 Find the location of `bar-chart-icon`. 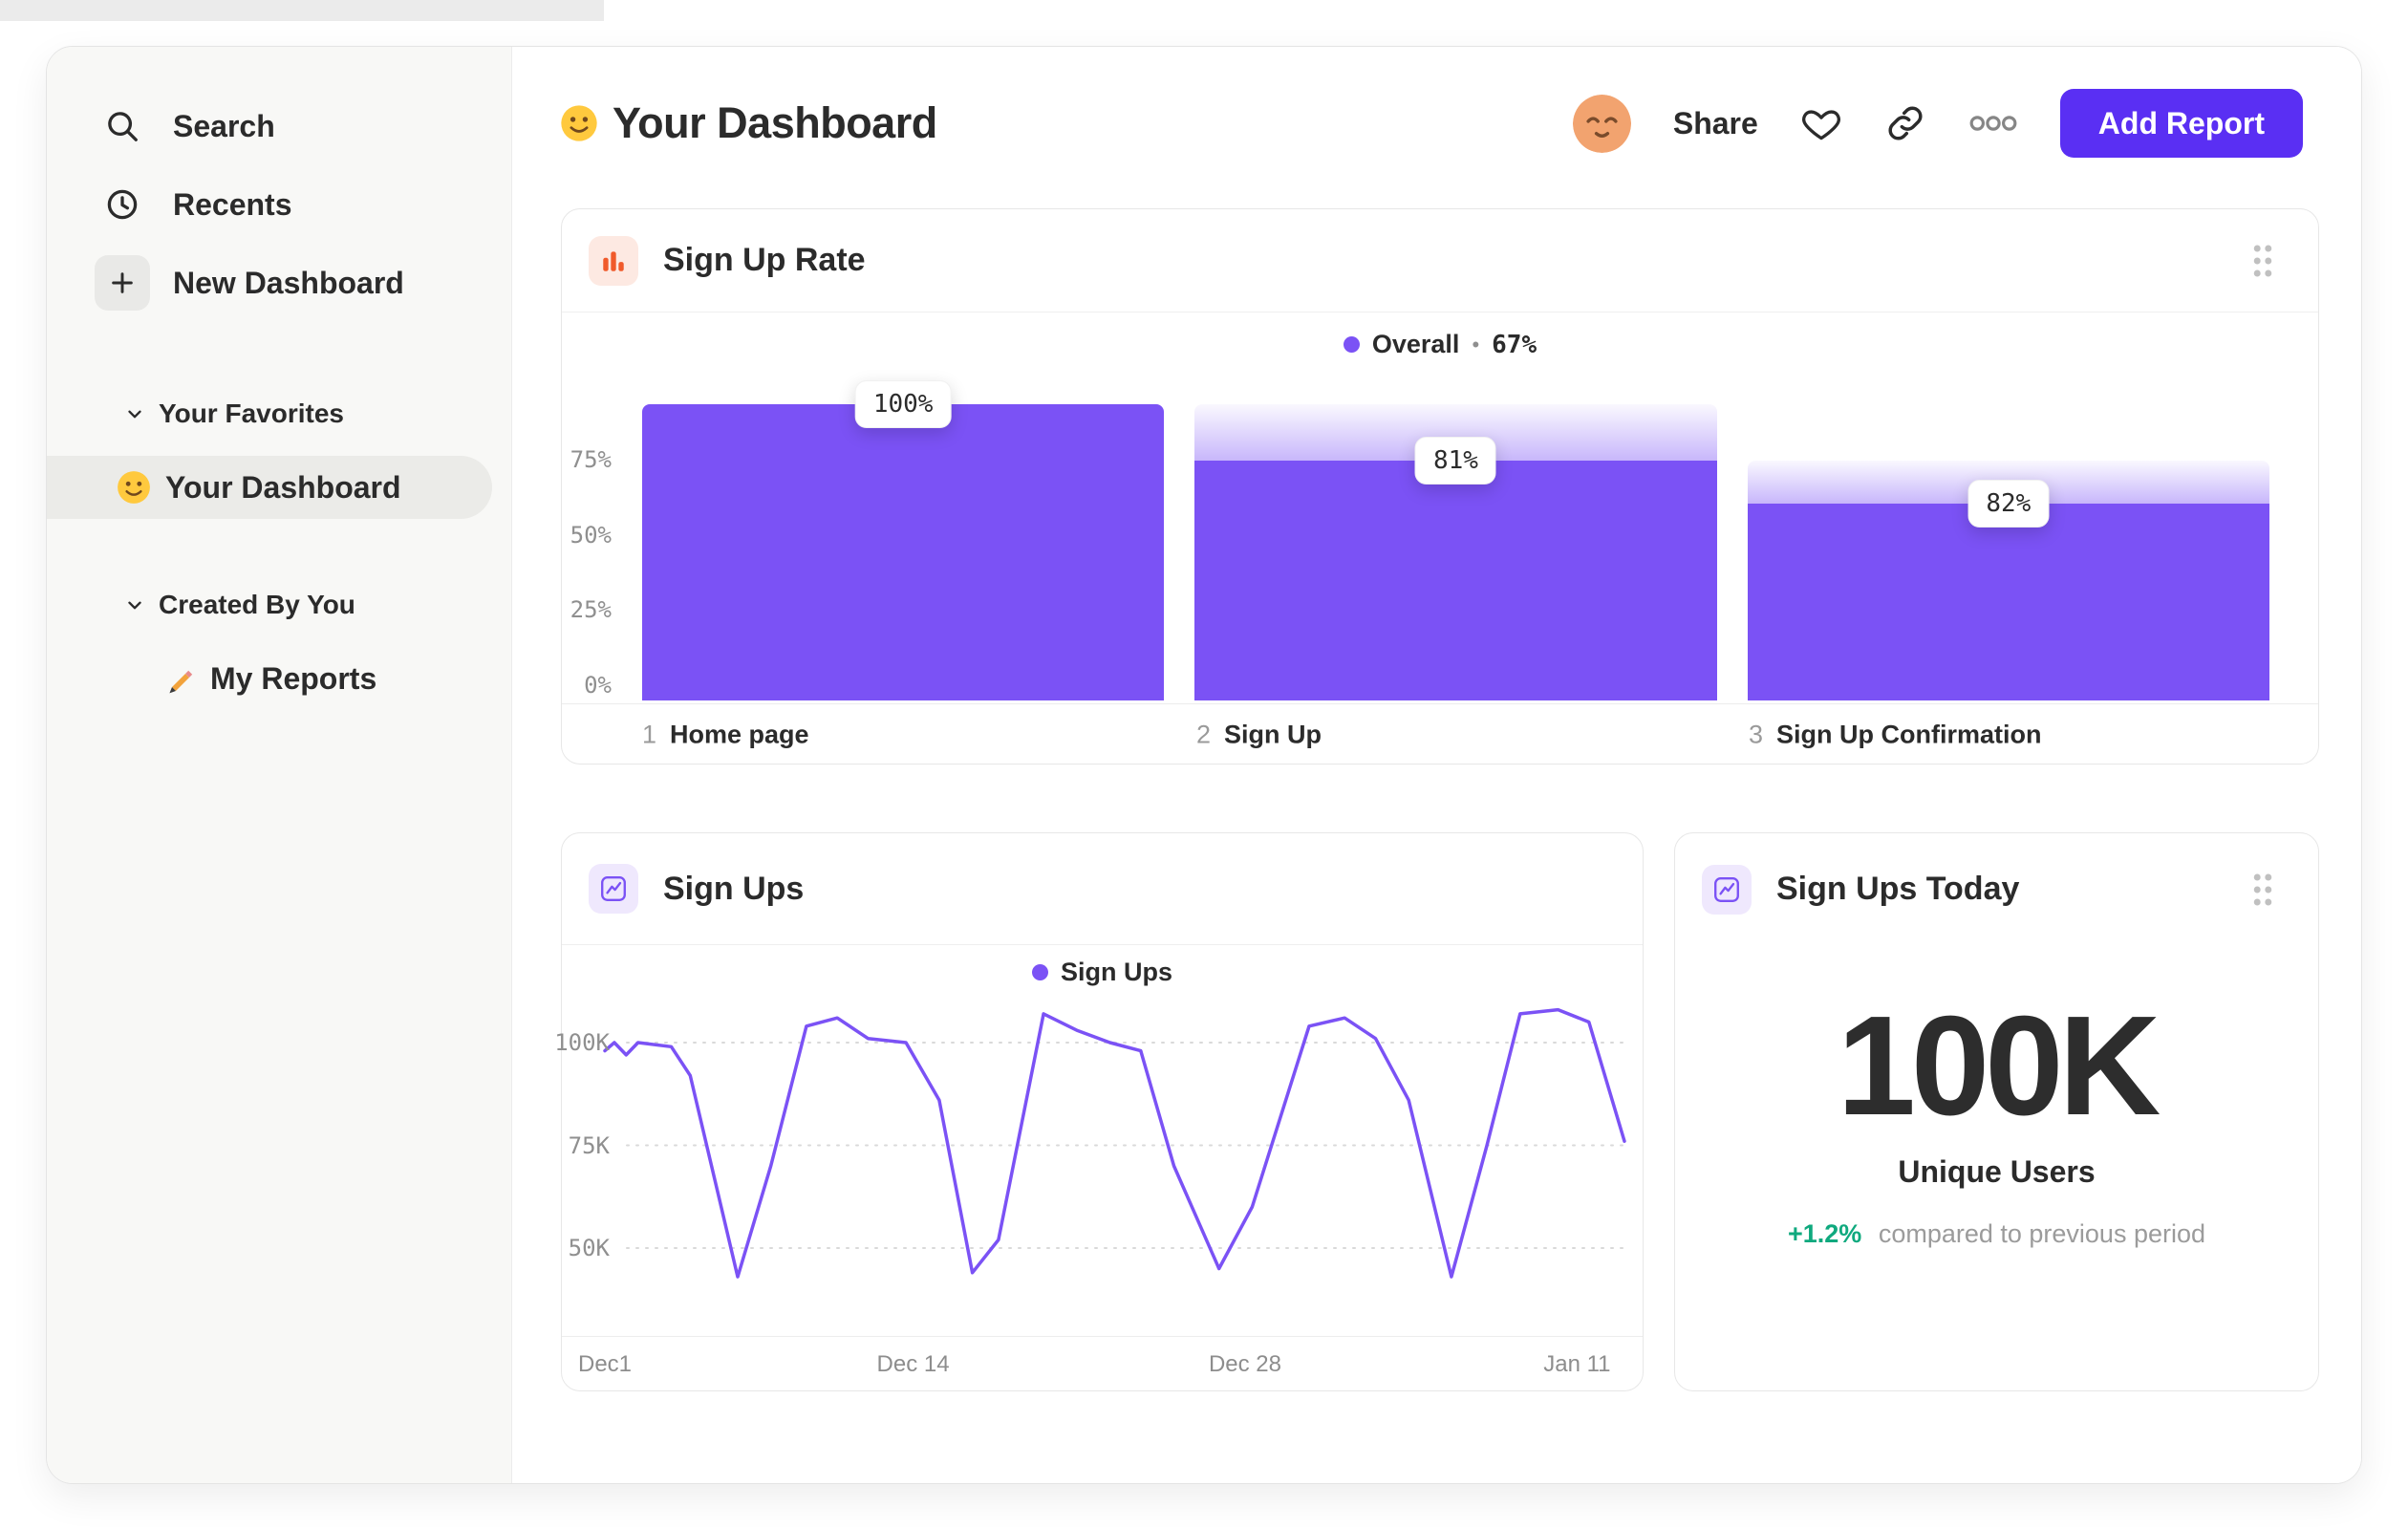

bar-chart-icon is located at coordinates (614, 260).